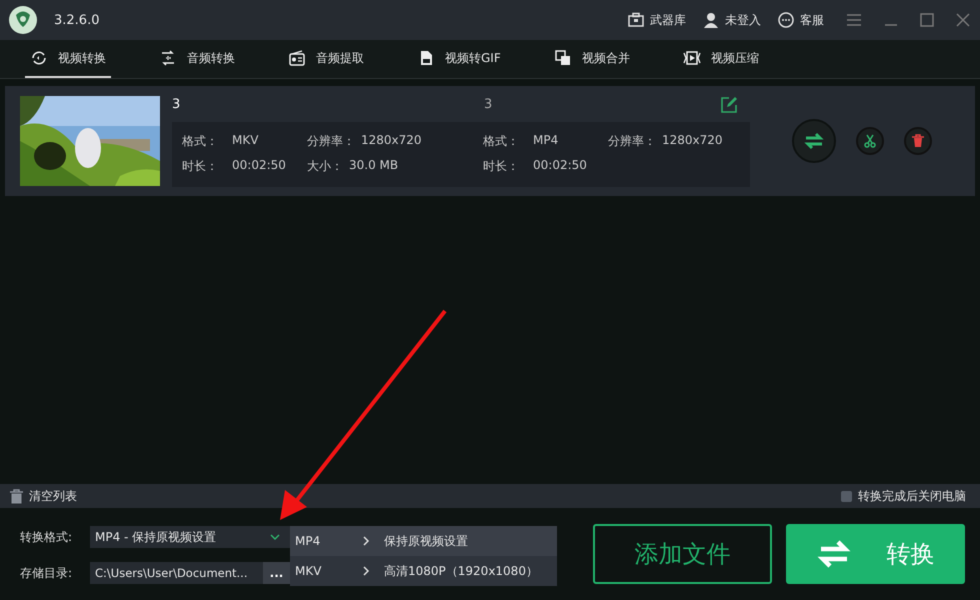 This screenshot has width=980, height=600. Describe the element at coordinates (168, 58) in the screenshot. I see `audio-convert-icon` at that location.